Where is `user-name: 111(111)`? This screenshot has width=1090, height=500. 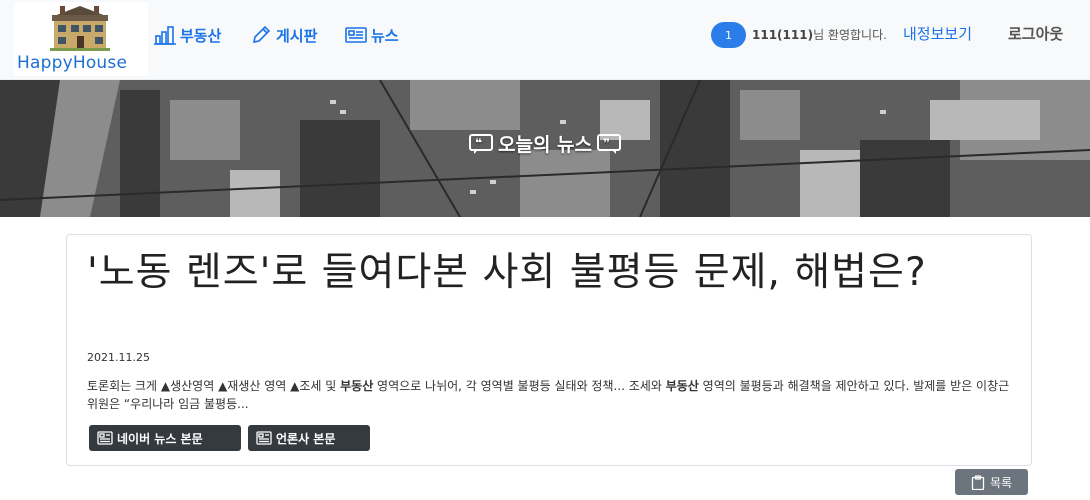 user-name: 111(111) is located at coordinates (783, 35).